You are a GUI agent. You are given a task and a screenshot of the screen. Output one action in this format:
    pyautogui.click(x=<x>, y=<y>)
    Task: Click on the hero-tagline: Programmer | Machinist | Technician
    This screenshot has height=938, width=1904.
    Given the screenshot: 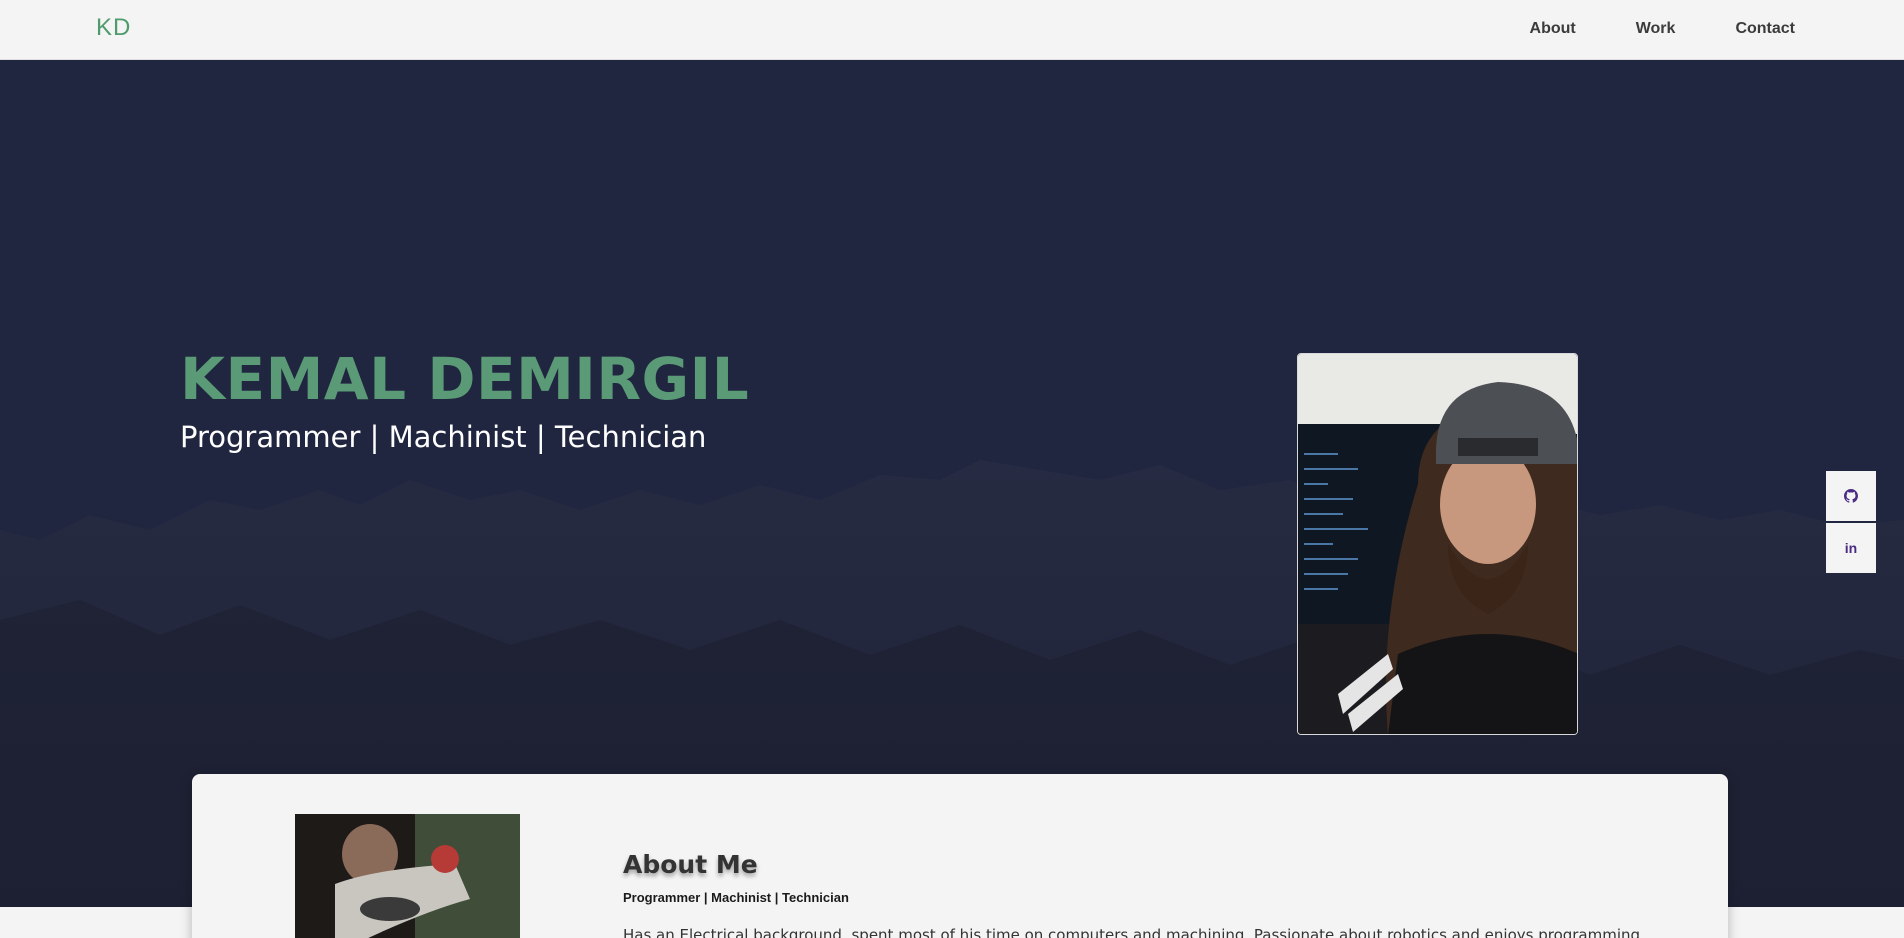 What is the action you would take?
    pyautogui.click(x=443, y=437)
    